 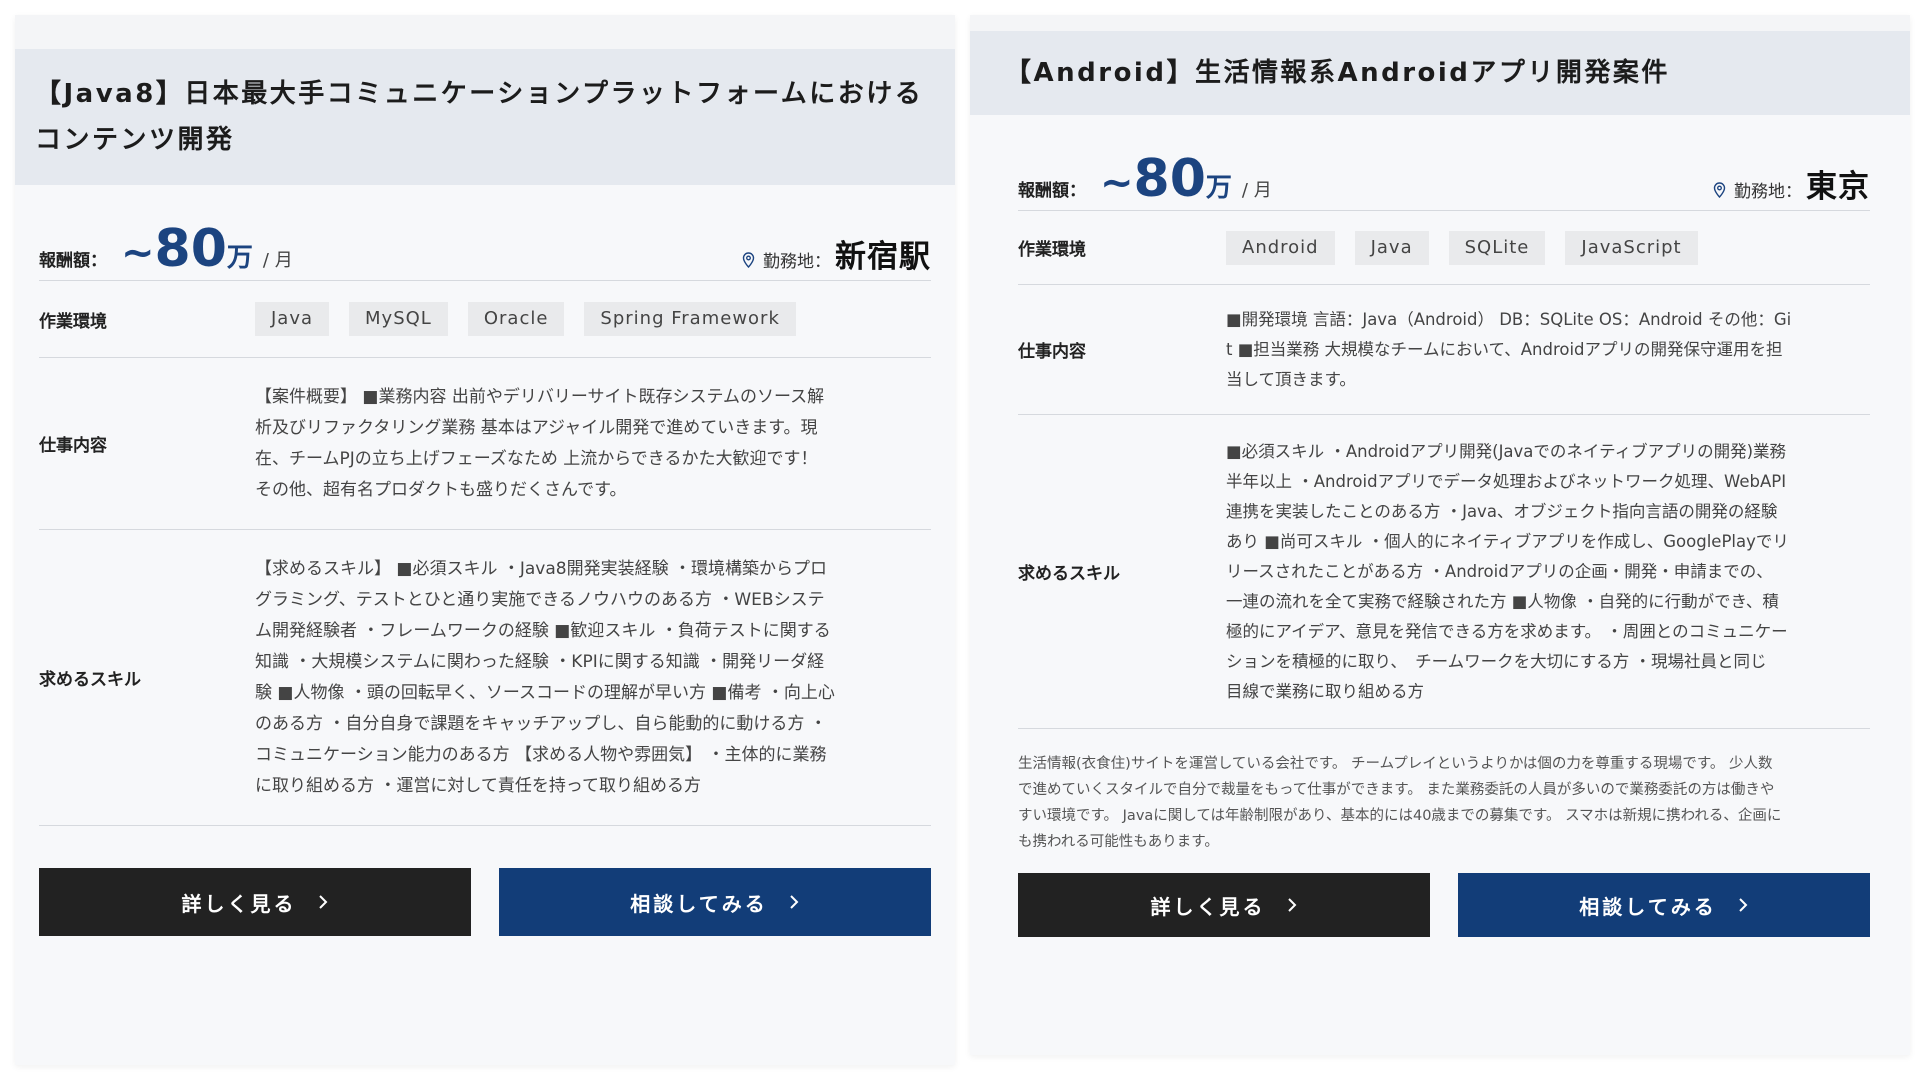 I want to click on location-value: 東京, so click(x=1838, y=187).